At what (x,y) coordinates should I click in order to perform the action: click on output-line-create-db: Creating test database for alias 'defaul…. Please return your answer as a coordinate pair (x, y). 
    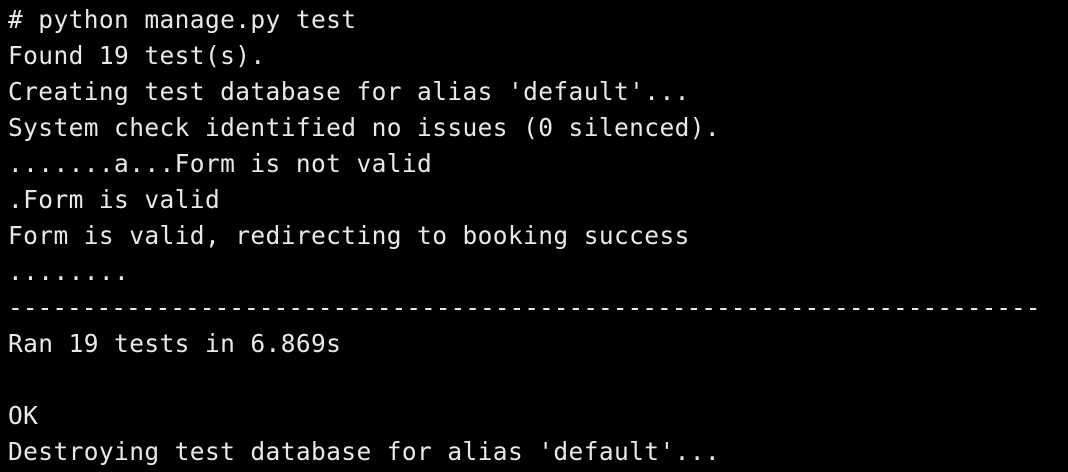
    Looking at the image, I should click on (349, 91).